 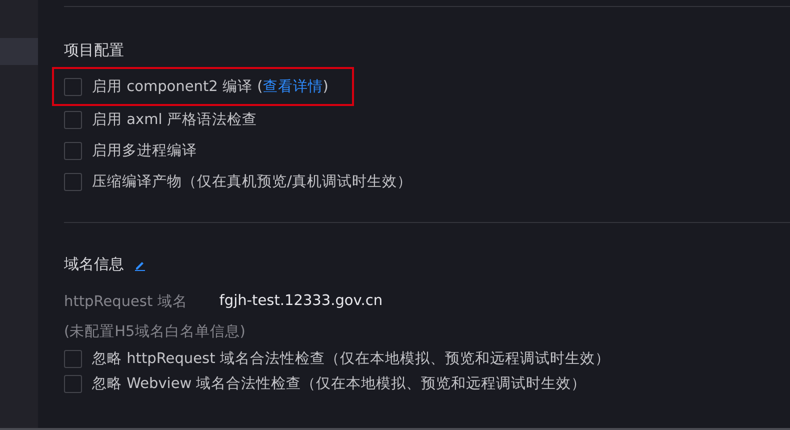 I want to click on field-label: httpRequest 域名, so click(x=126, y=301).